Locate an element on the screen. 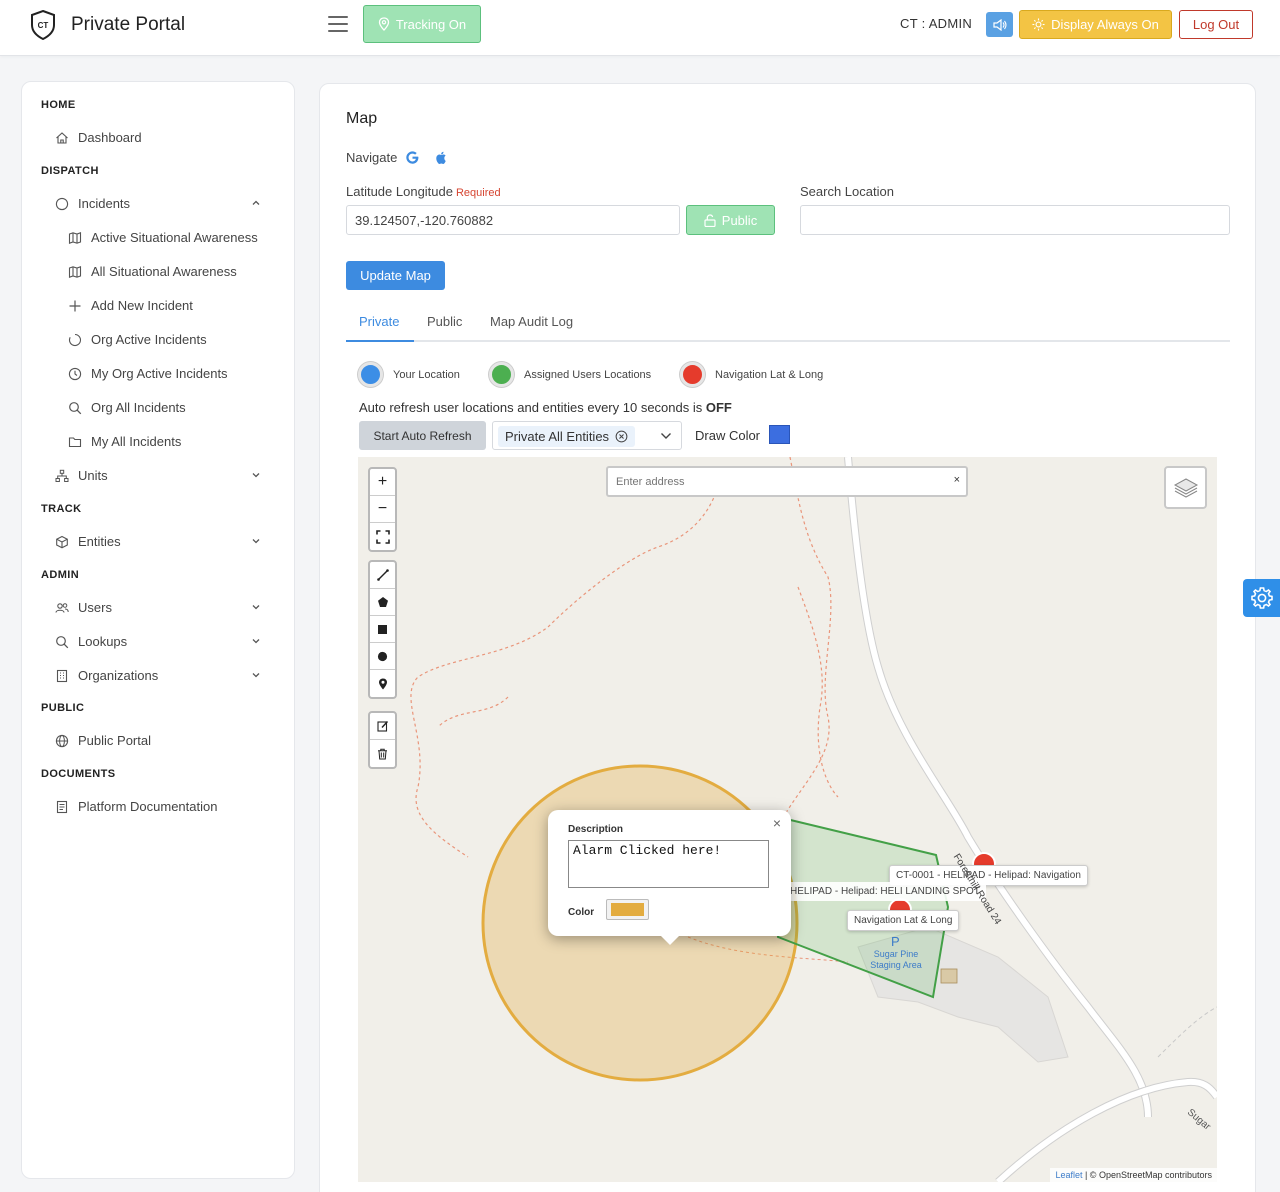  popup-color-label: Color is located at coordinates (581, 912).